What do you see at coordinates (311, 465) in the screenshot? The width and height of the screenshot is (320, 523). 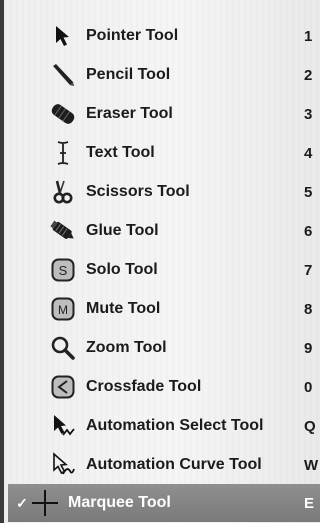 I see `shortcut-key: W` at bounding box center [311, 465].